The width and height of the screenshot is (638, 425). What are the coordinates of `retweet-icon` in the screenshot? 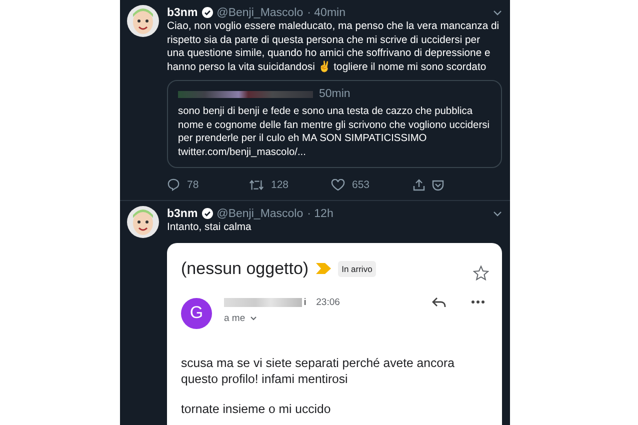 It's located at (256, 184).